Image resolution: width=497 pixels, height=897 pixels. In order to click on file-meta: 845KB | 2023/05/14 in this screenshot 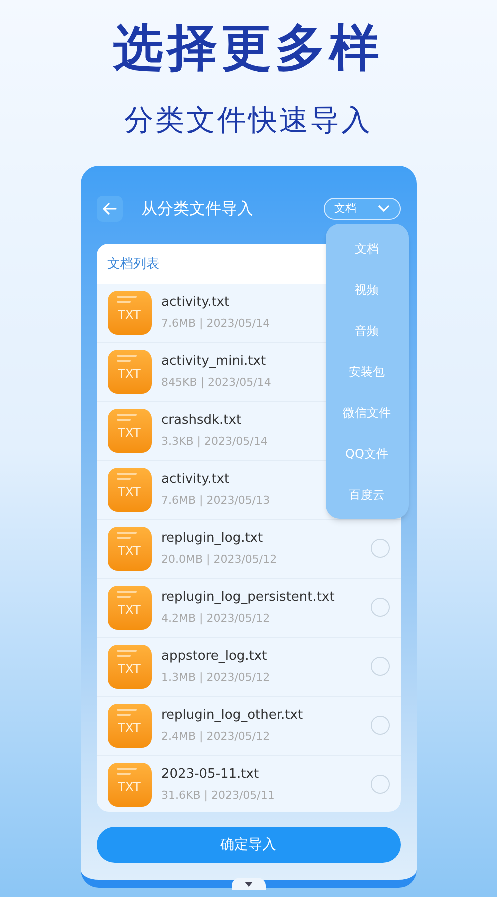, I will do `click(217, 382)`.